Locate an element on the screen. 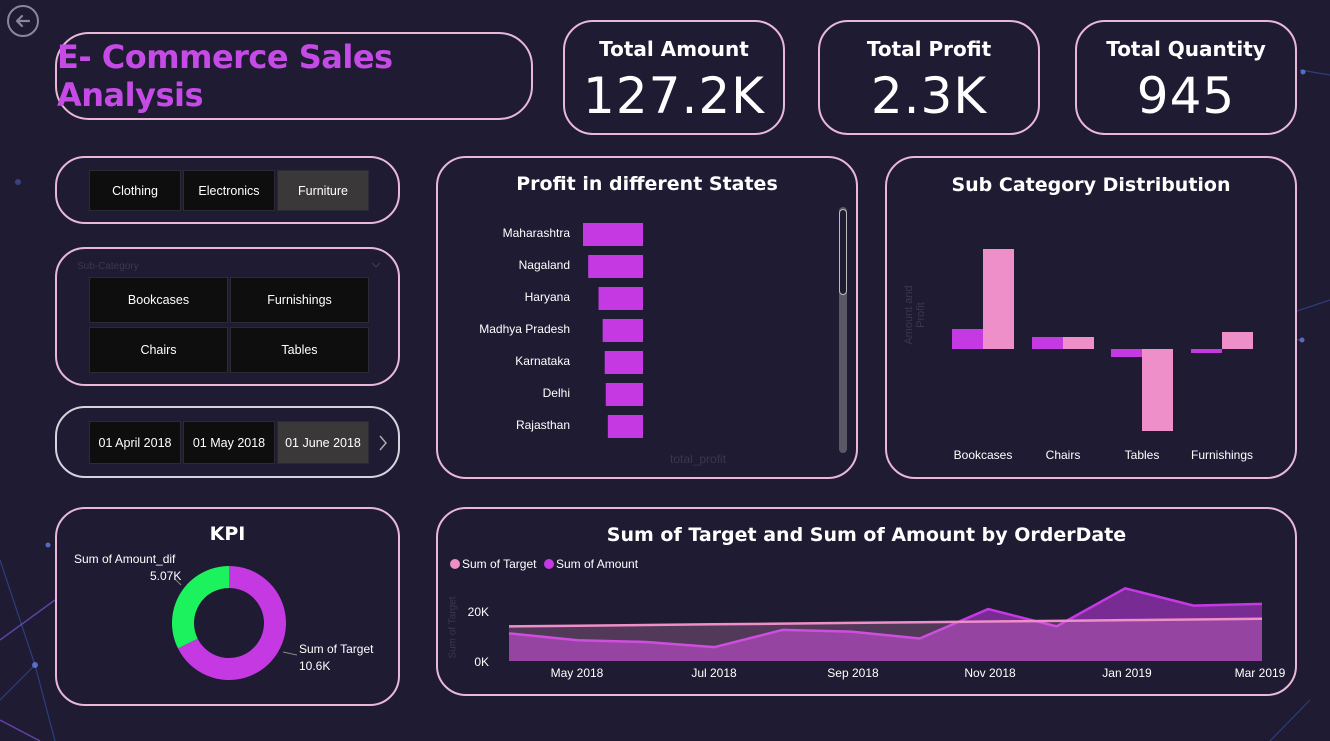 Image resolution: width=1330 pixels, height=741 pixels. back-button is located at coordinates (23, 21).